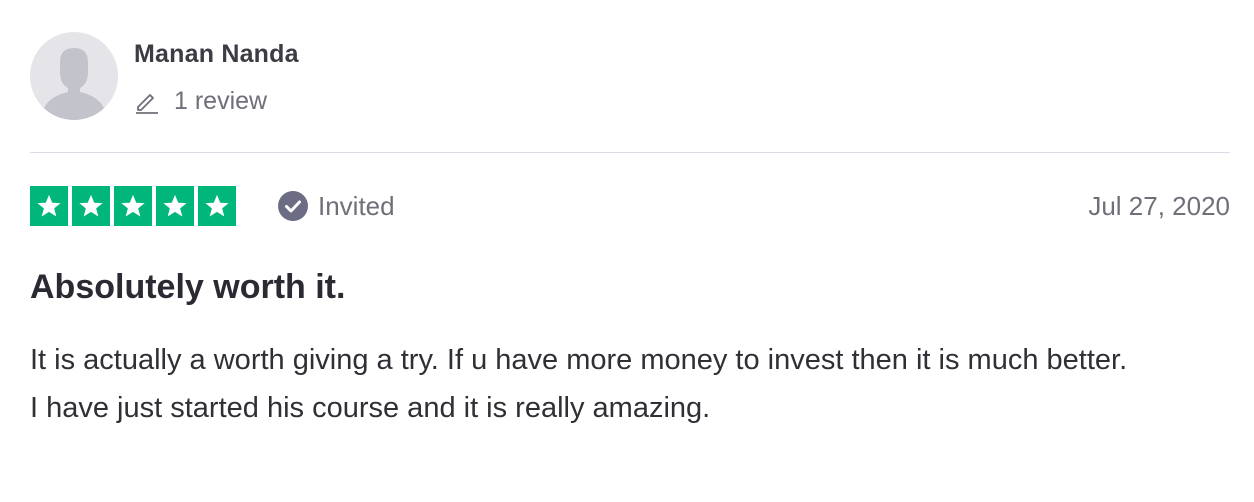 Image resolution: width=1254 pixels, height=502 pixels. I want to click on review-count: 1 review, so click(200, 101).